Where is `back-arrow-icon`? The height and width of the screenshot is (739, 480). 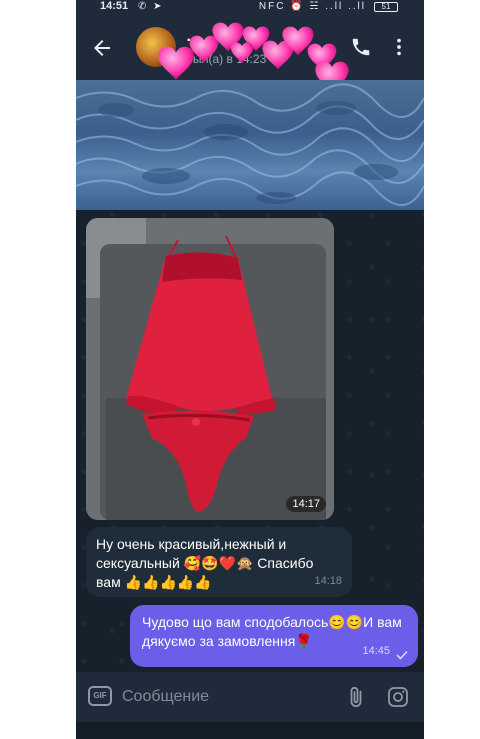
back-arrow-icon is located at coordinates (102, 48).